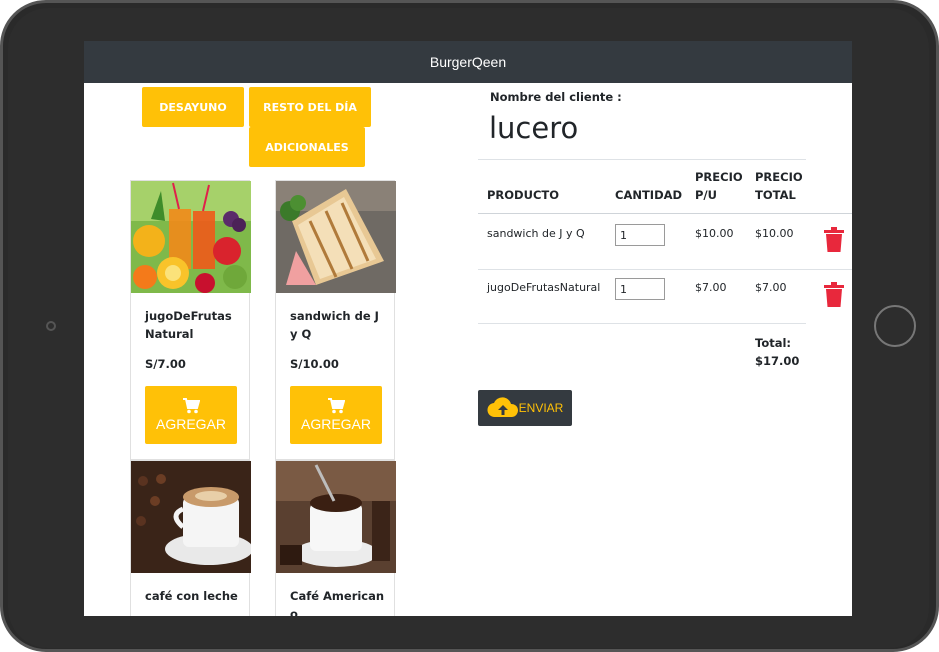 This screenshot has width=939, height=652. Describe the element at coordinates (714, 233) in the screenshot. I see `order-row-unit-price: $10.00` at that location.